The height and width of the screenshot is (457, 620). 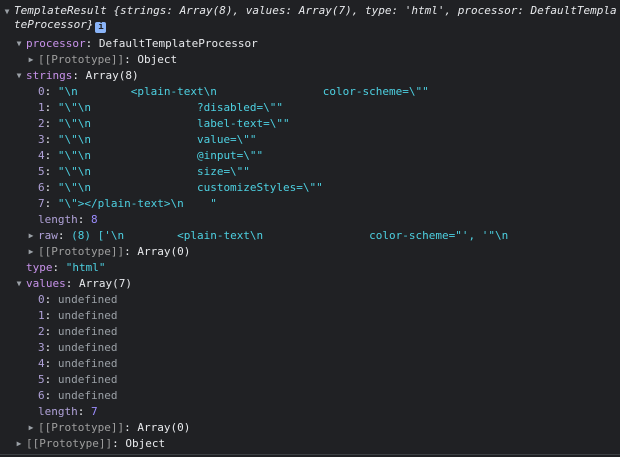 I want to click on array-value: "\"\n customizeStyles=\"", so click(x=190, y=187).